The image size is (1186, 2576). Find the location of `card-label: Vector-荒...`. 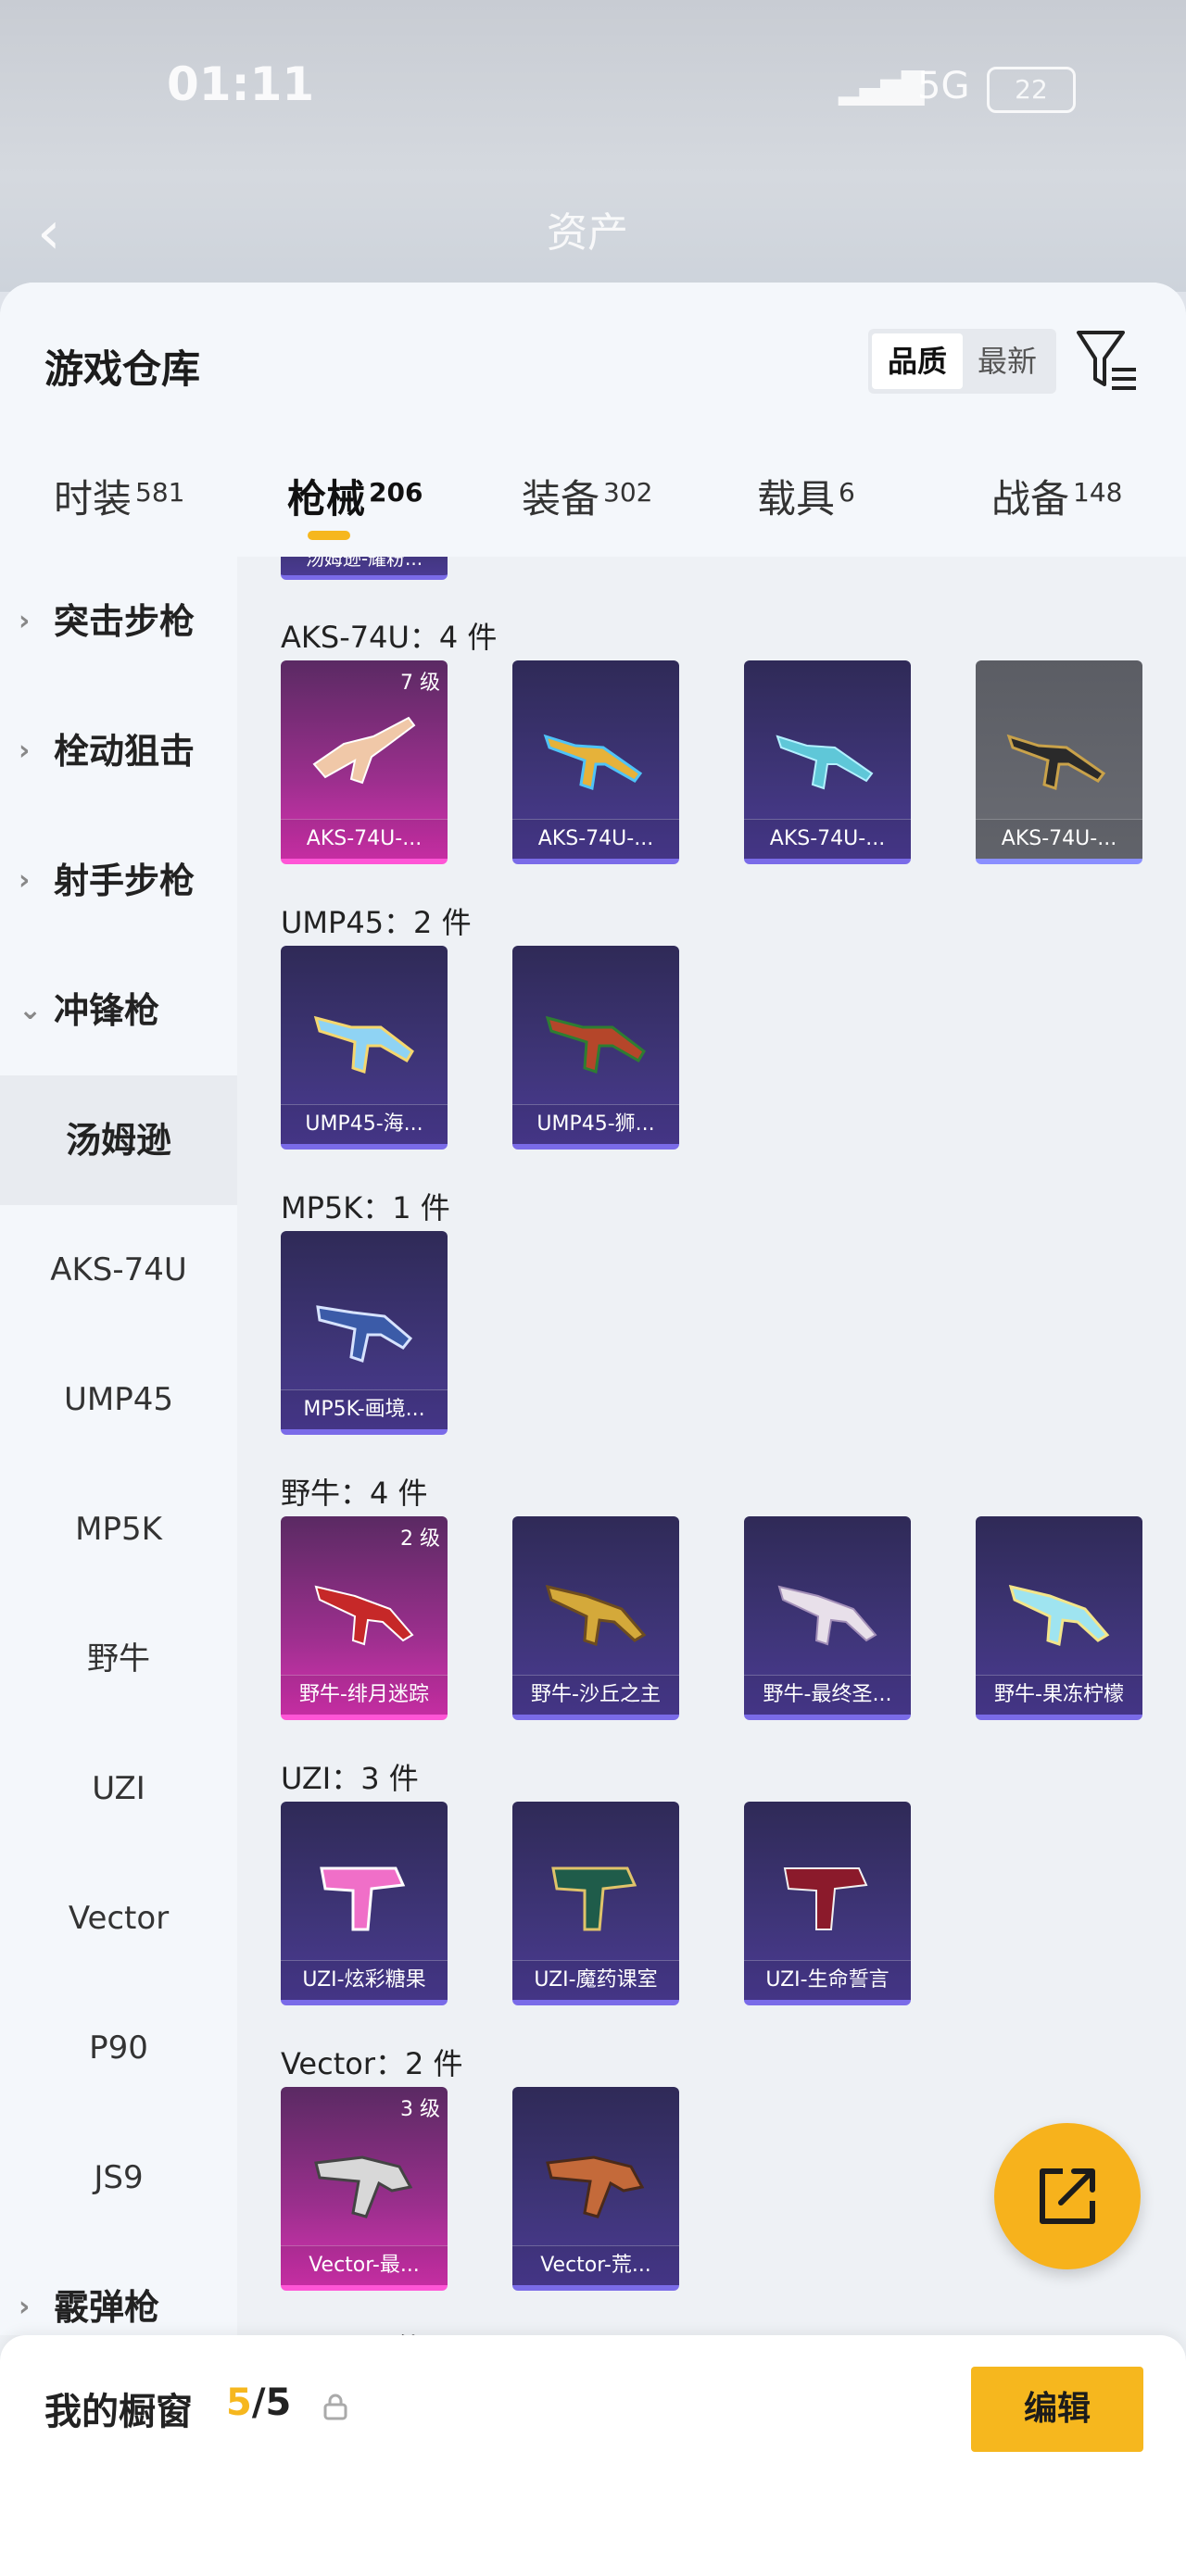

card-label: Vector-荒... is located at coordinates (595, 2265).